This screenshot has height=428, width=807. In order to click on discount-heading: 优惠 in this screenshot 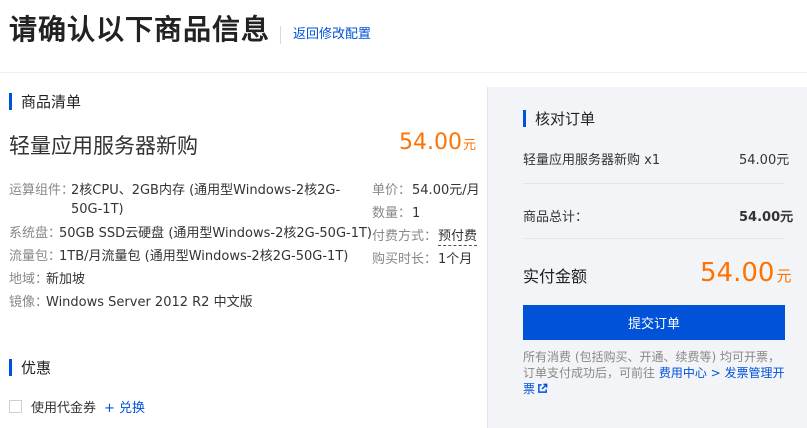, I will do `click(30, 367)`.